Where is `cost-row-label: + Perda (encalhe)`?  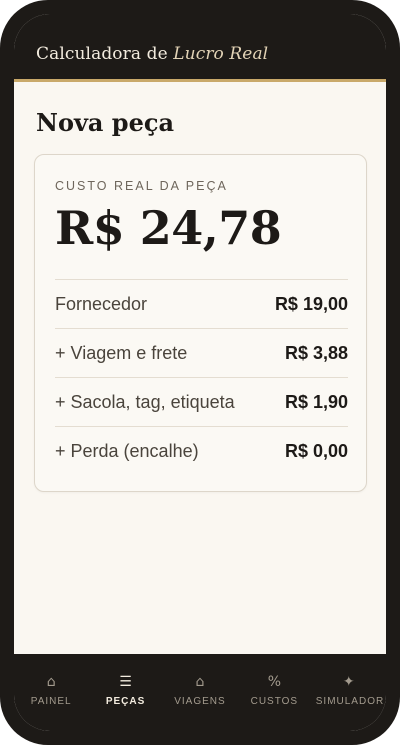 cost-row-label: + Perda (encalhe) is located at coordinates (127, 451).